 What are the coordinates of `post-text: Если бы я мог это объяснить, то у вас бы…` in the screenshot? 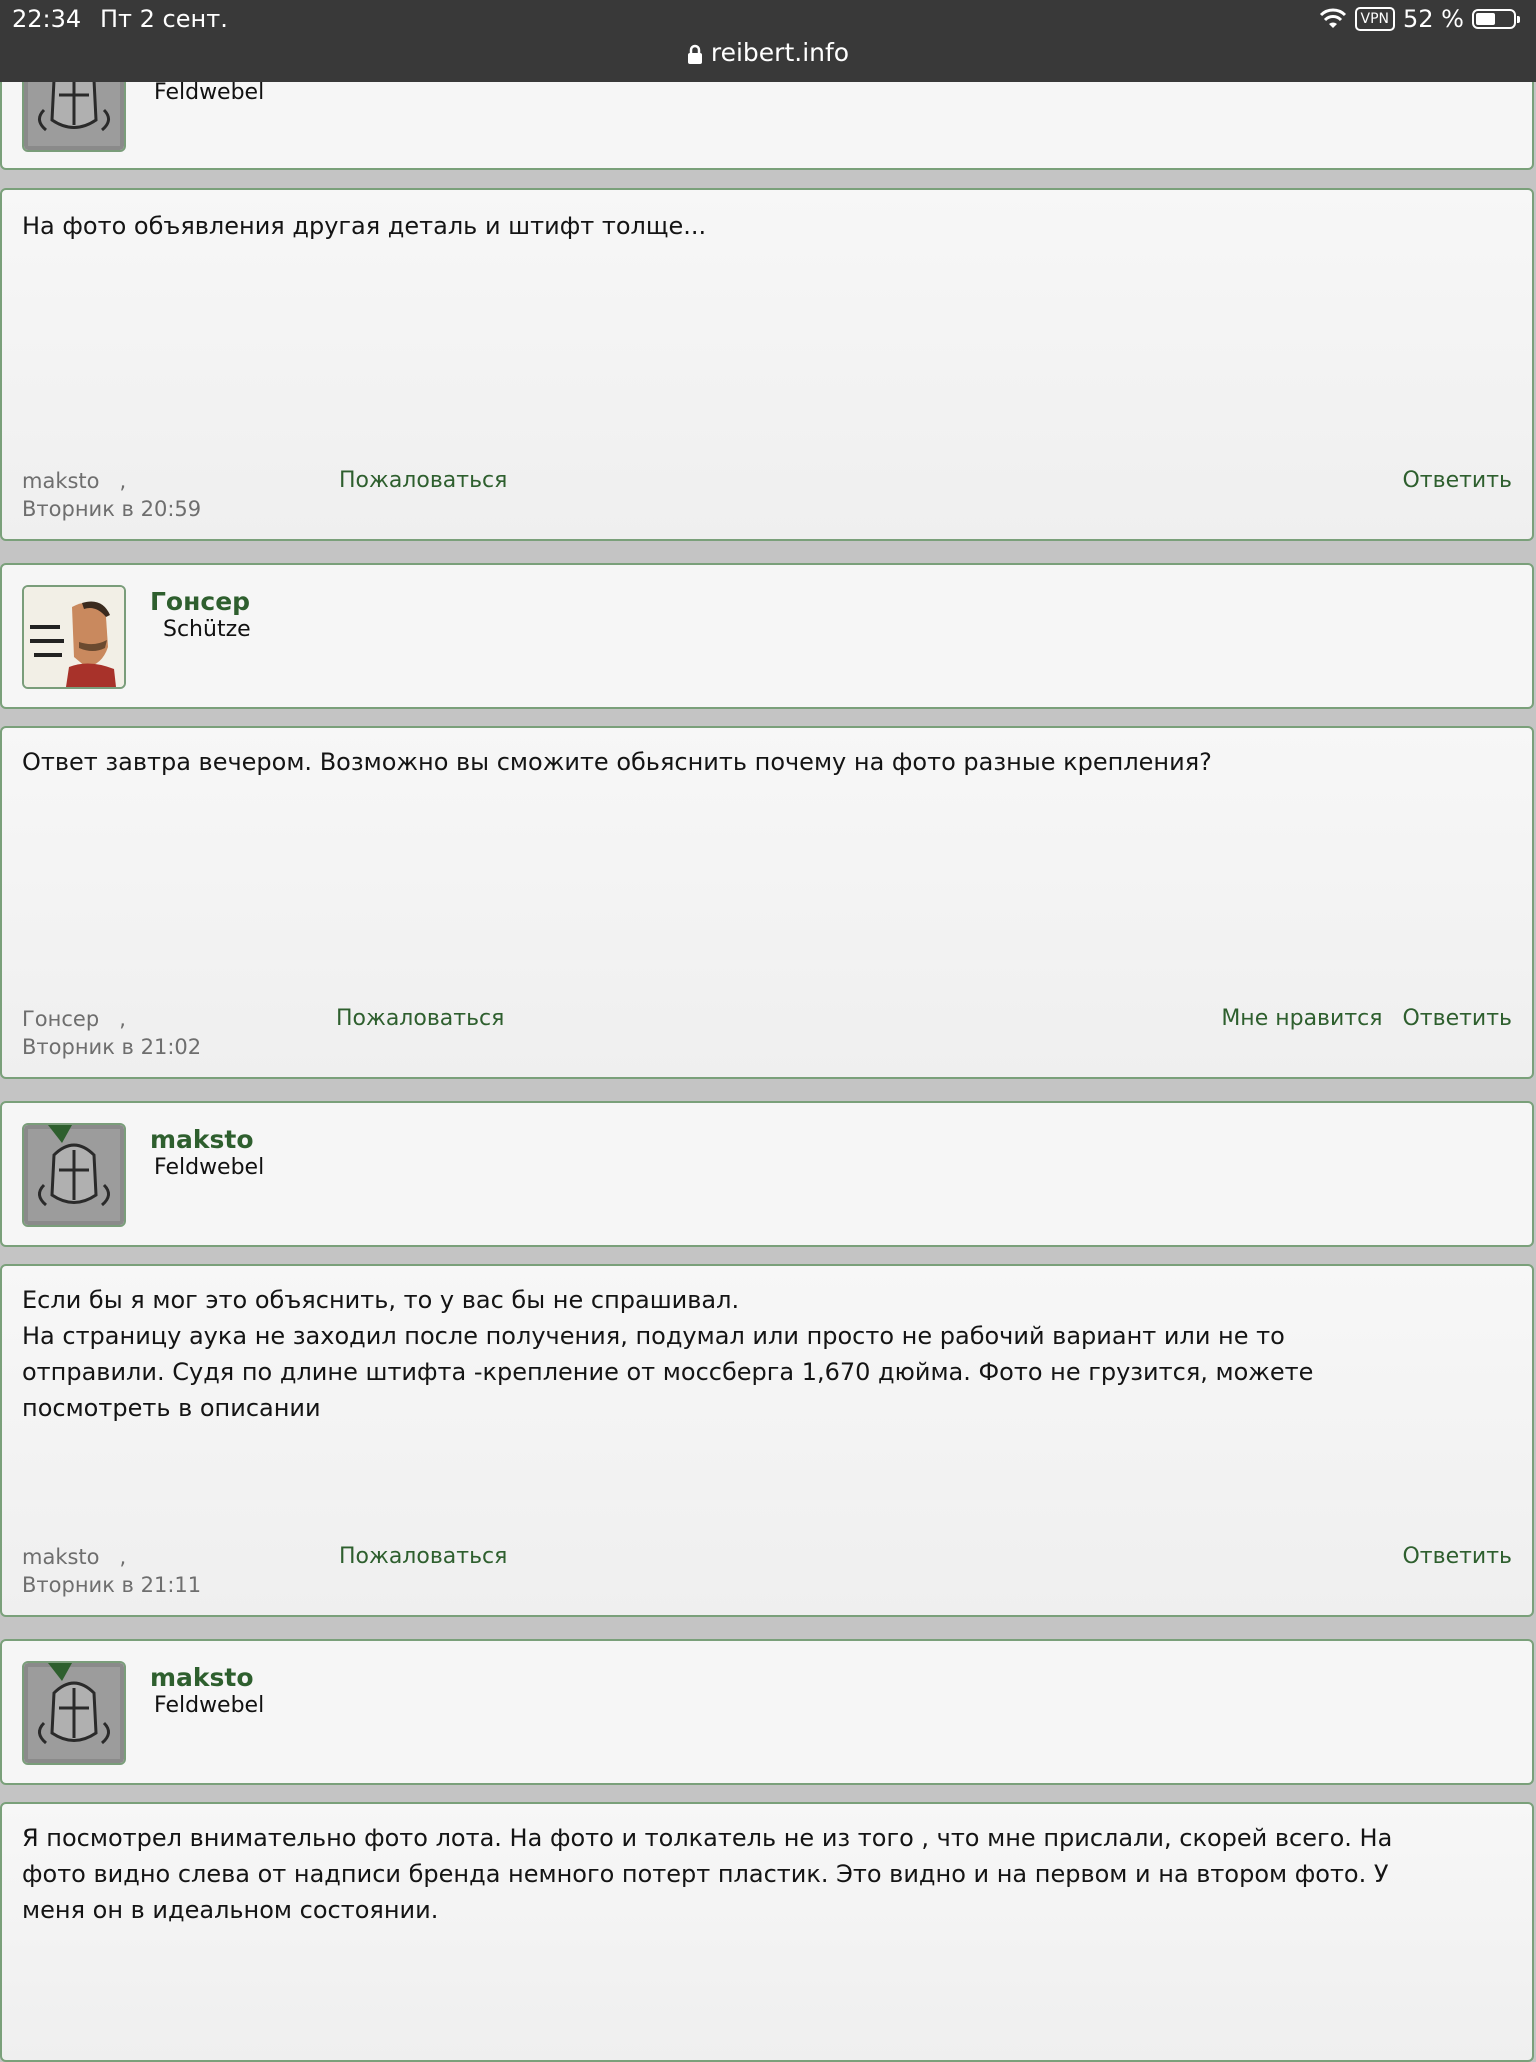 It's located at (767, 1354).